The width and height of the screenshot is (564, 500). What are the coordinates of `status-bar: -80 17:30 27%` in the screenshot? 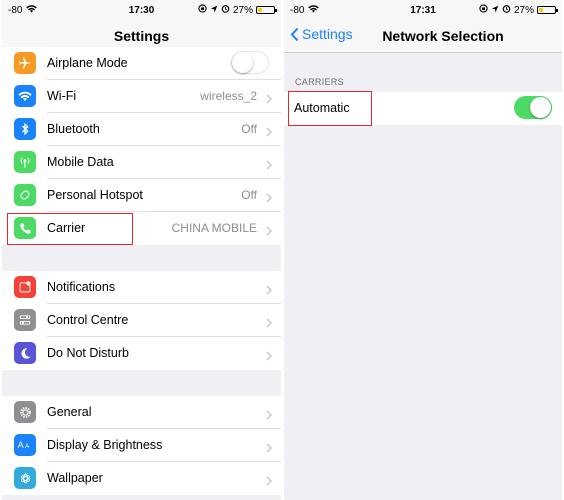 It's located at (141, 10).